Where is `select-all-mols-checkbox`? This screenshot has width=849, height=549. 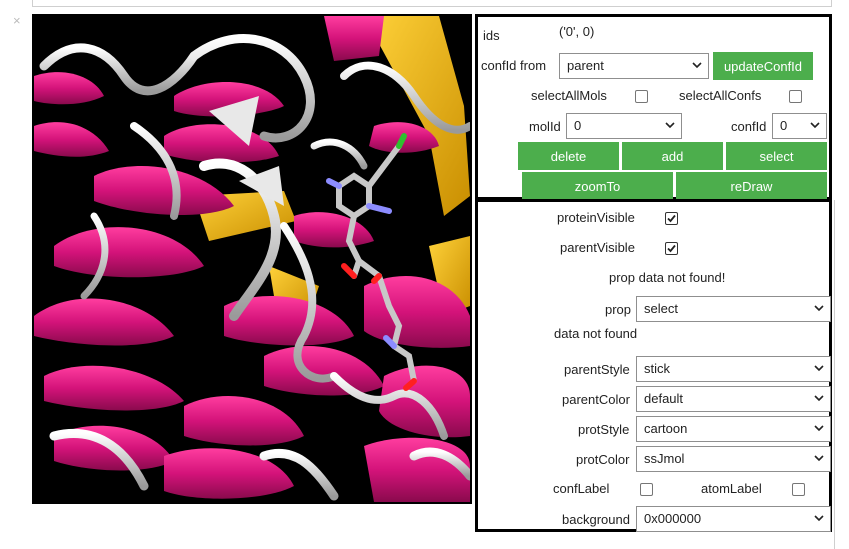 select-all-mols-checkbox is located at coordinates (641, 96).